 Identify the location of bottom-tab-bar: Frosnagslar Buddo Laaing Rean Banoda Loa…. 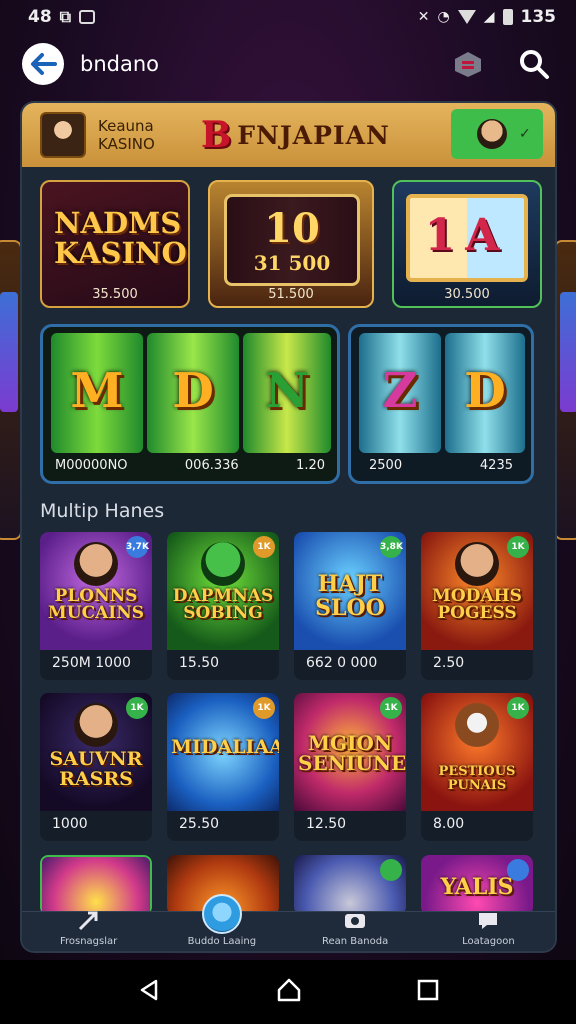
(288, 922).